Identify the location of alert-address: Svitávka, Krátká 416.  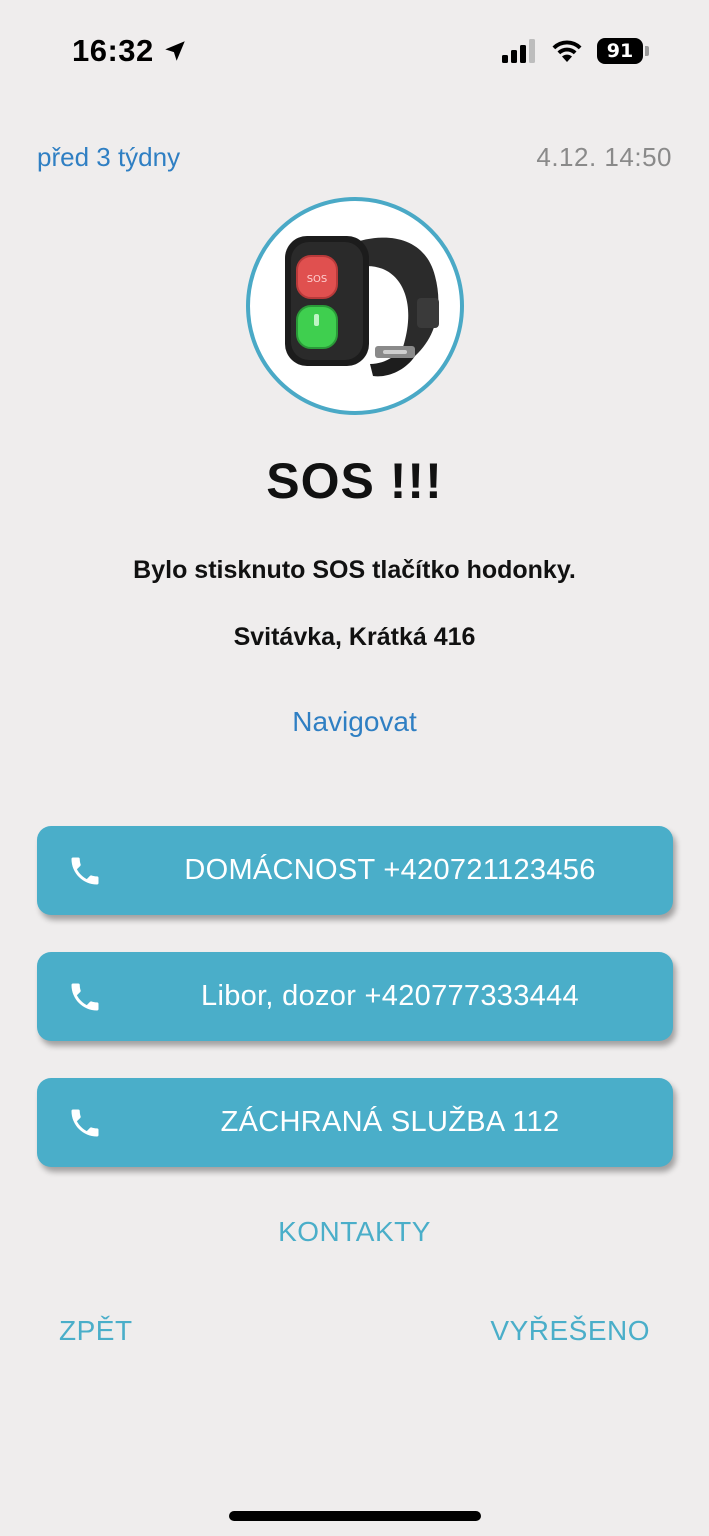
(354, 637).